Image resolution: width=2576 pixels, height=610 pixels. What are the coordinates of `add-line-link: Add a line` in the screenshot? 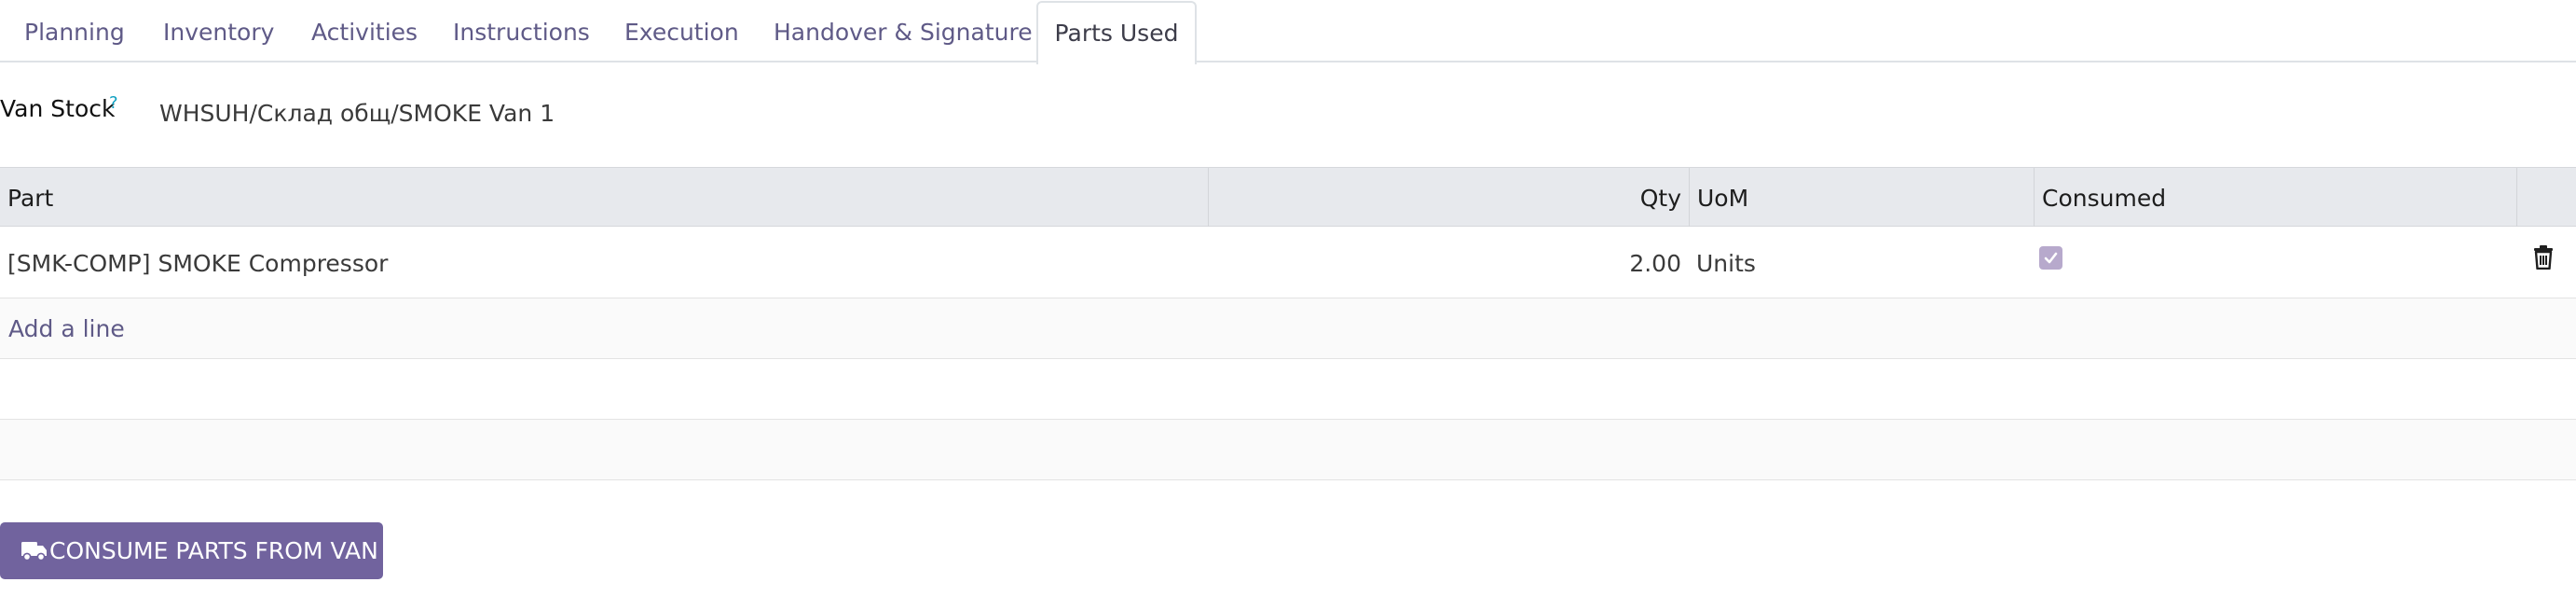 It's located at (66, 329).